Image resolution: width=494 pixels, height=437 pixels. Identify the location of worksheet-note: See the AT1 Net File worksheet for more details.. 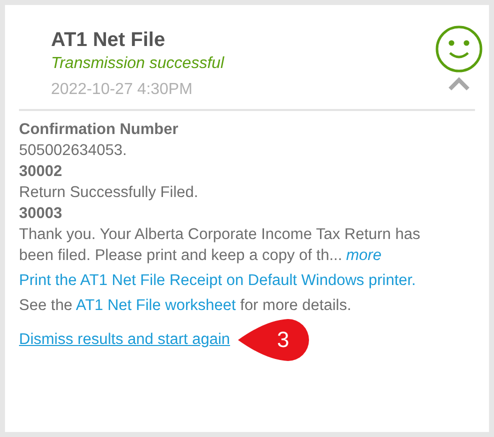
(185, 306).